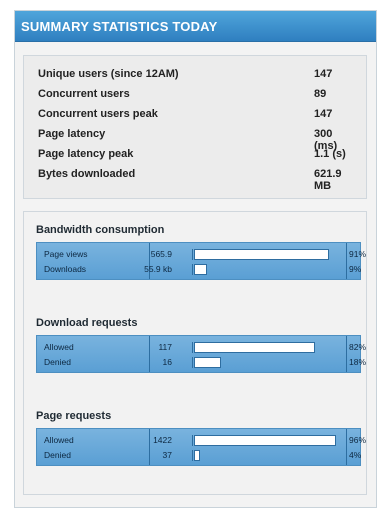  I want to click on stat-value: 621.9 MB, so click(328, 180).